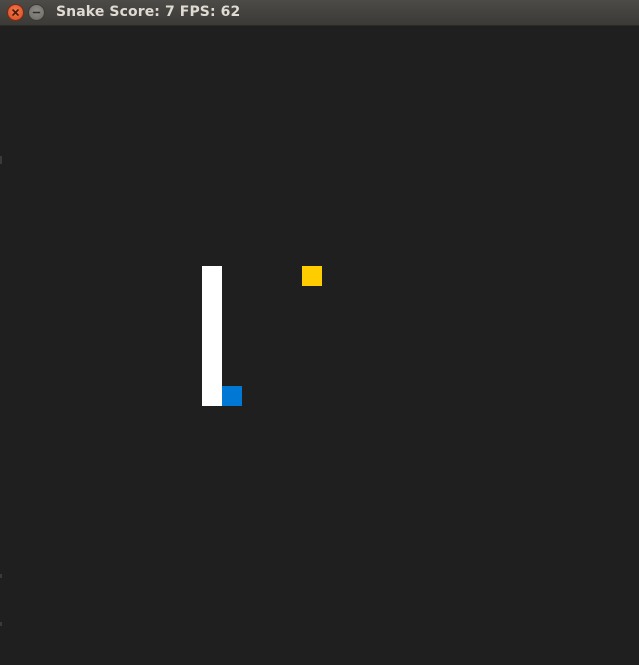 This screenshot has height=665, width=639. I want to click on food-pellet, so click(312, 276).